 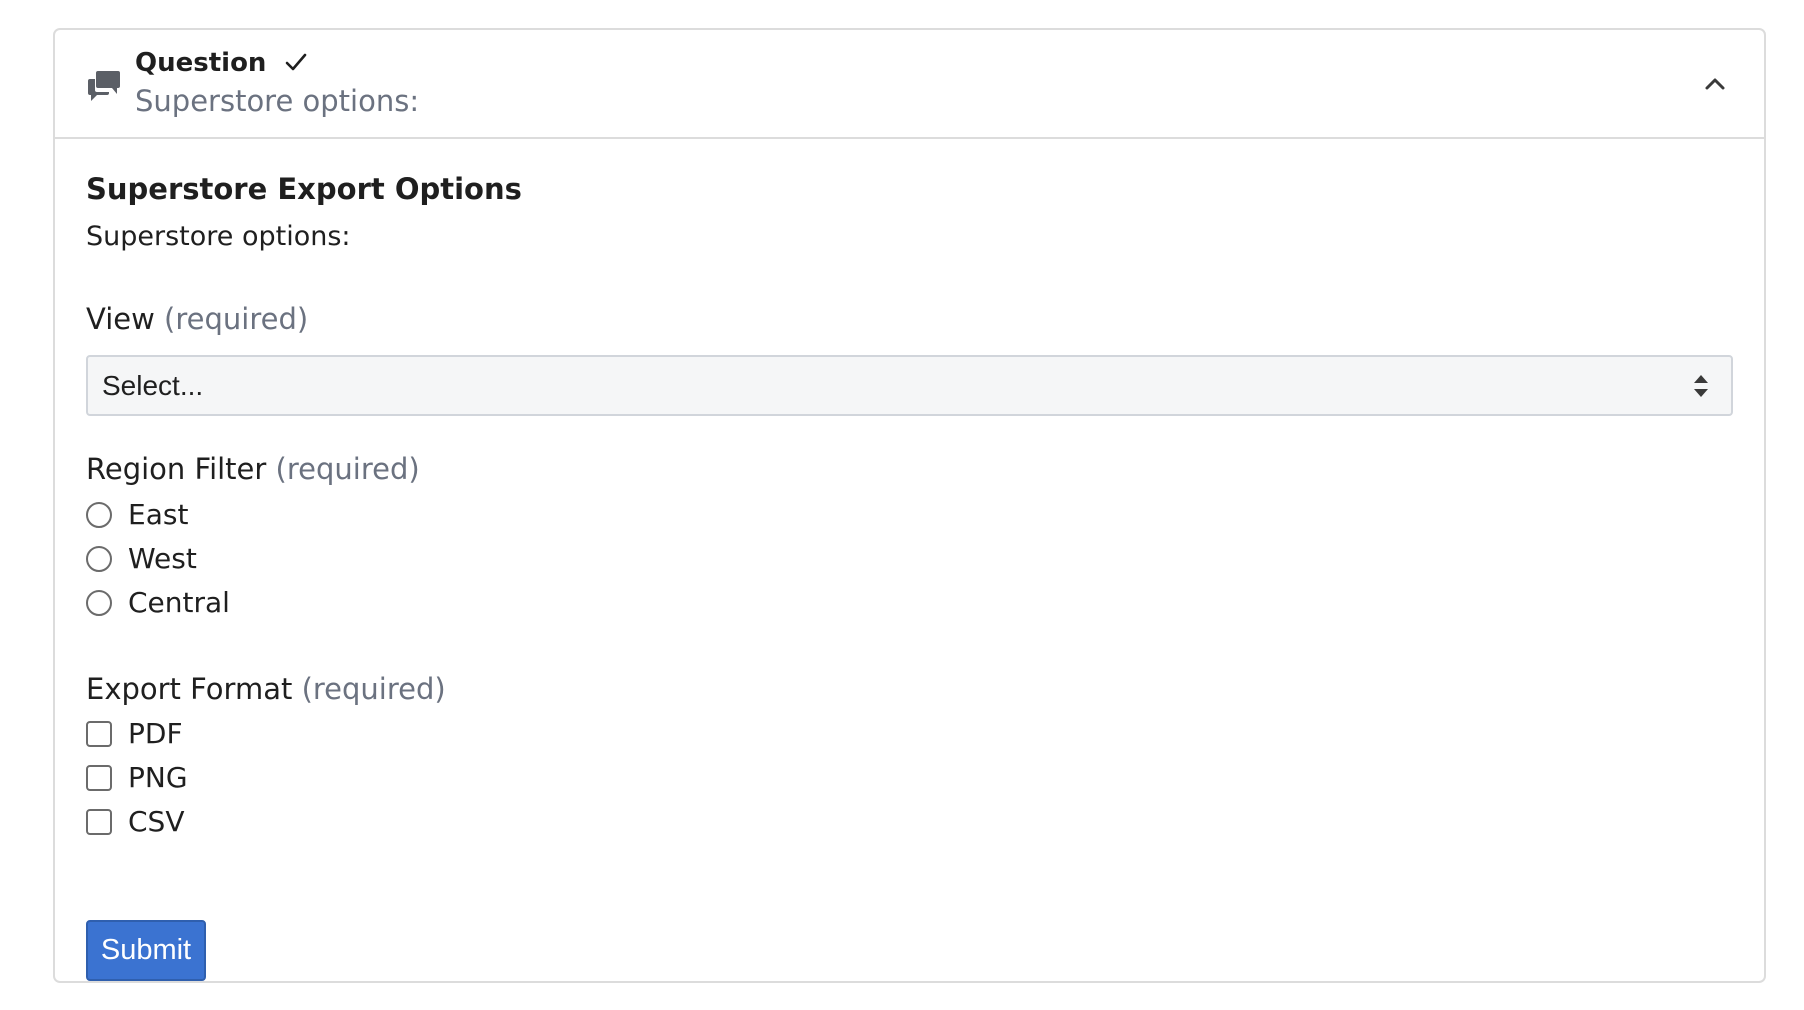 I want to click on check-icon, so click(x=295, y=61).